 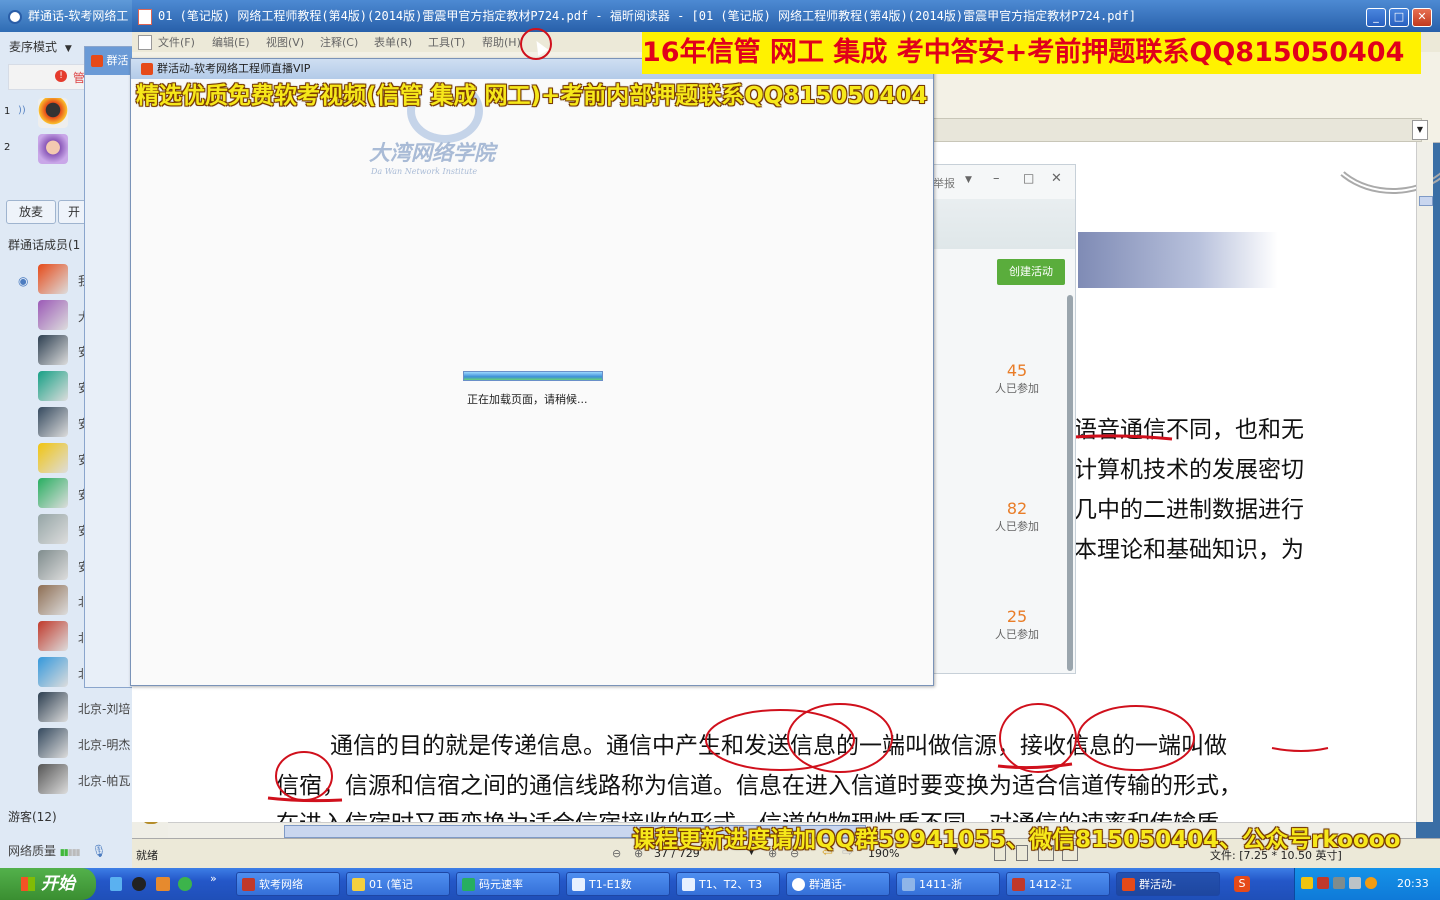 I want to click on pdf-file-icon, so click(x=145, y=16).